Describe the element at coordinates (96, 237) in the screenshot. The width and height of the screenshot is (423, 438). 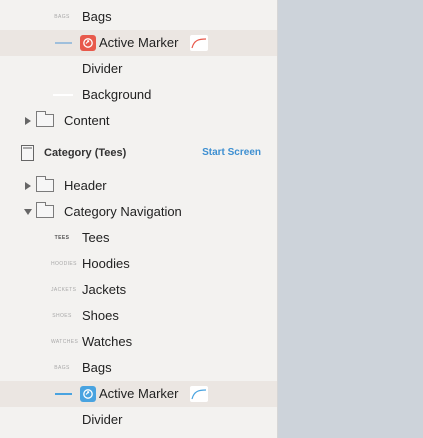
I see `layer-label: Tees` at that location.